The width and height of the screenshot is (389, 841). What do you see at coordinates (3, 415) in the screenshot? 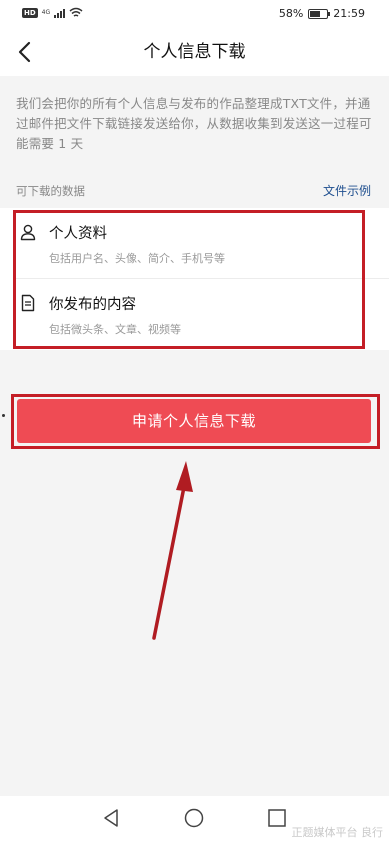
I see `bullet-dot` at bounding box center [3, 415].